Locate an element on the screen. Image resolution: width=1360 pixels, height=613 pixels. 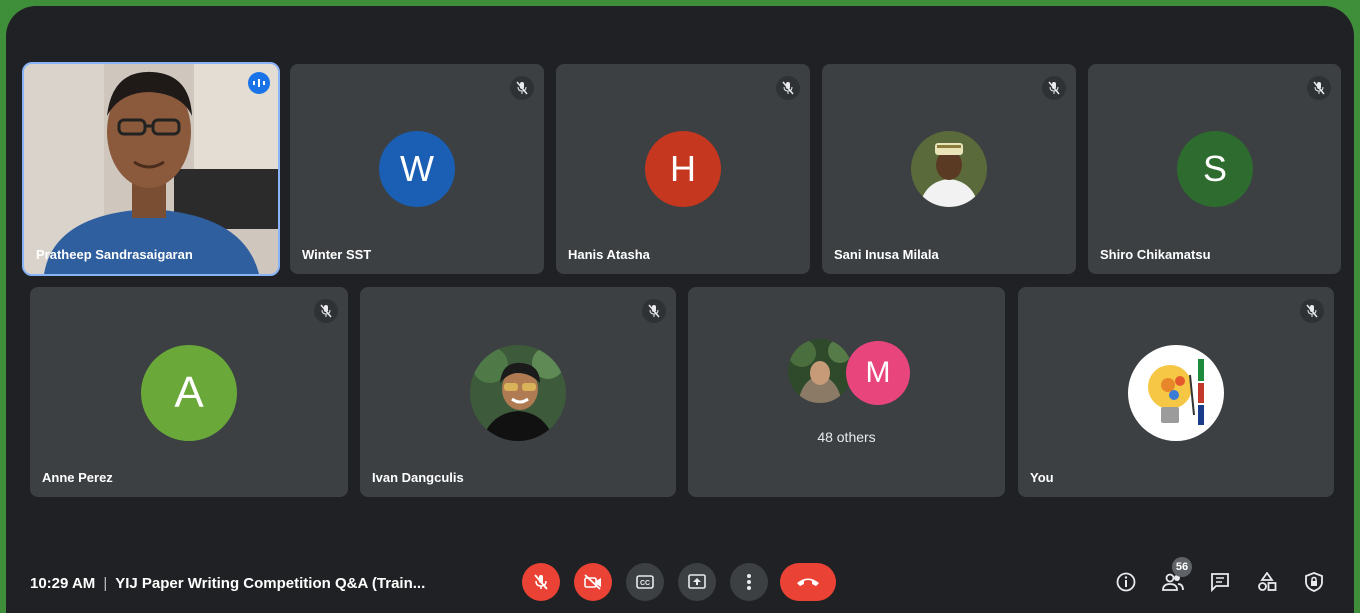
avatar-initial: A is located at coordinates (189, 392).